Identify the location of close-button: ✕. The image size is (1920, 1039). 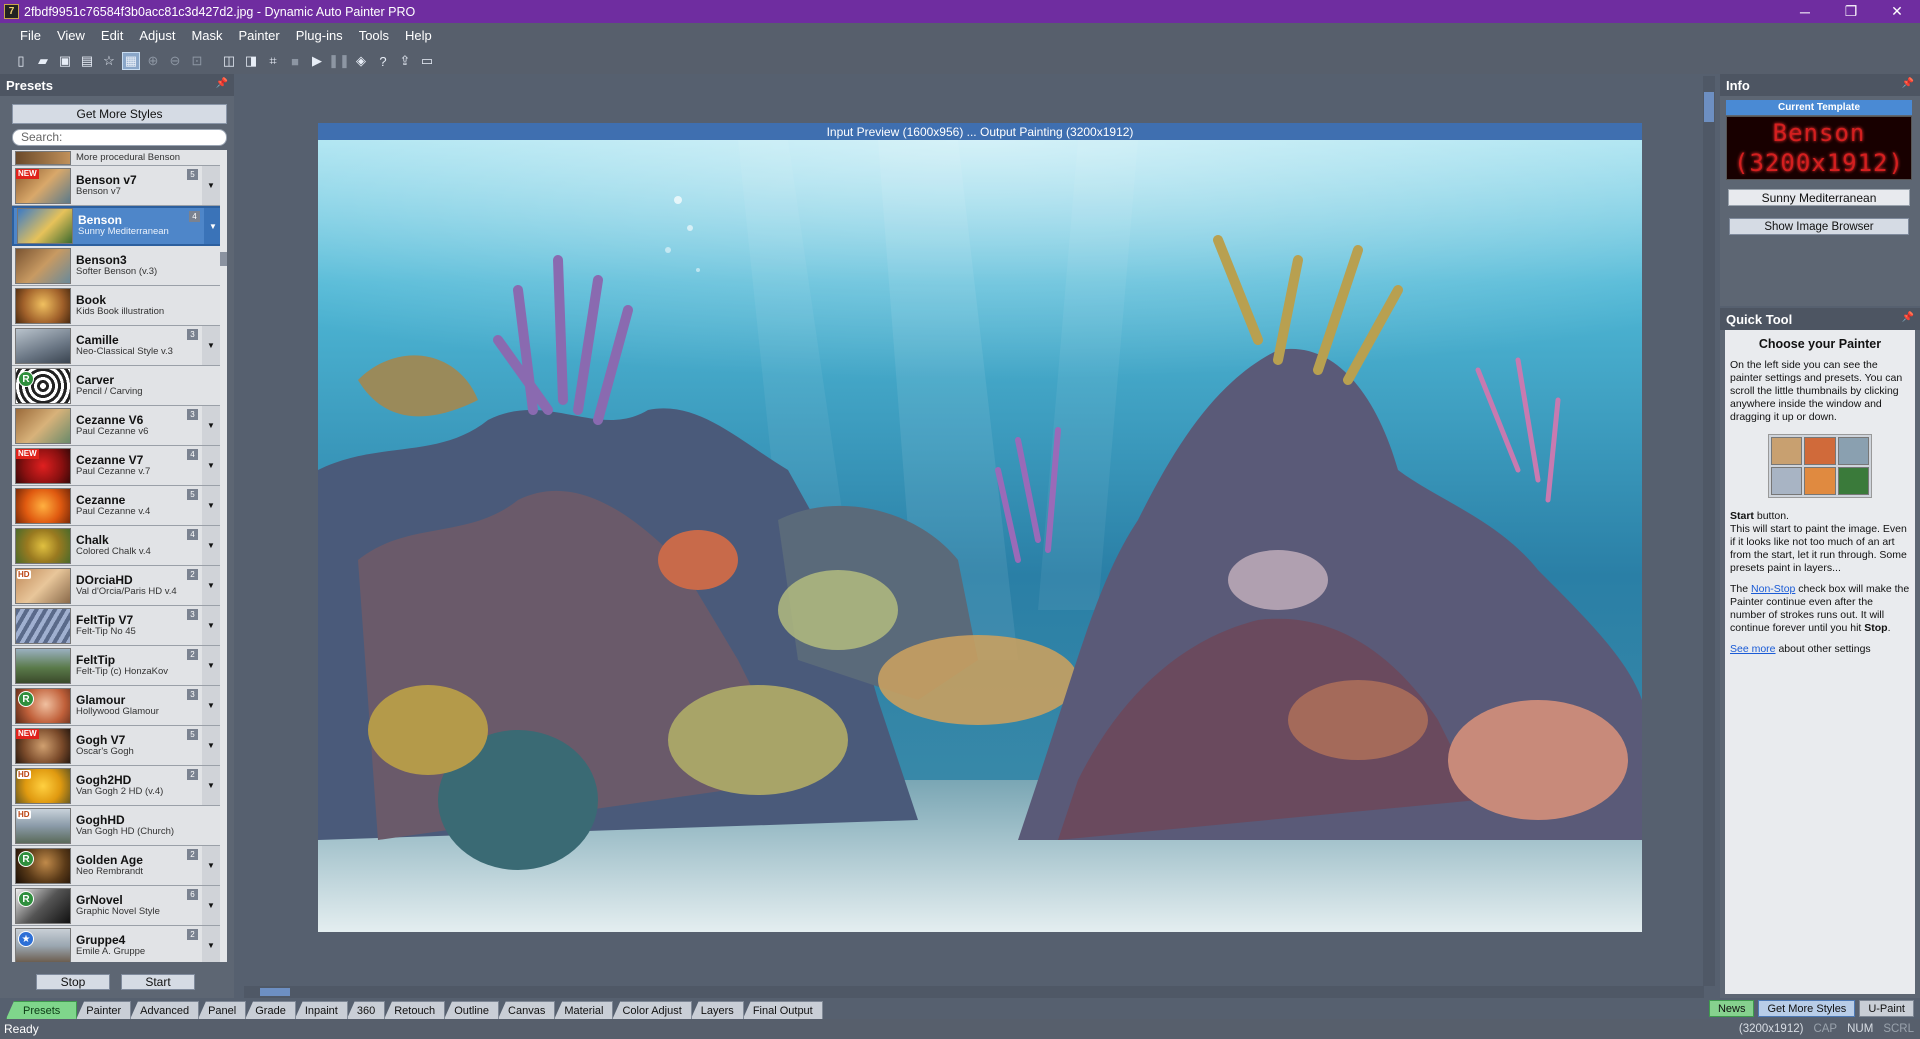
(1897, 11).